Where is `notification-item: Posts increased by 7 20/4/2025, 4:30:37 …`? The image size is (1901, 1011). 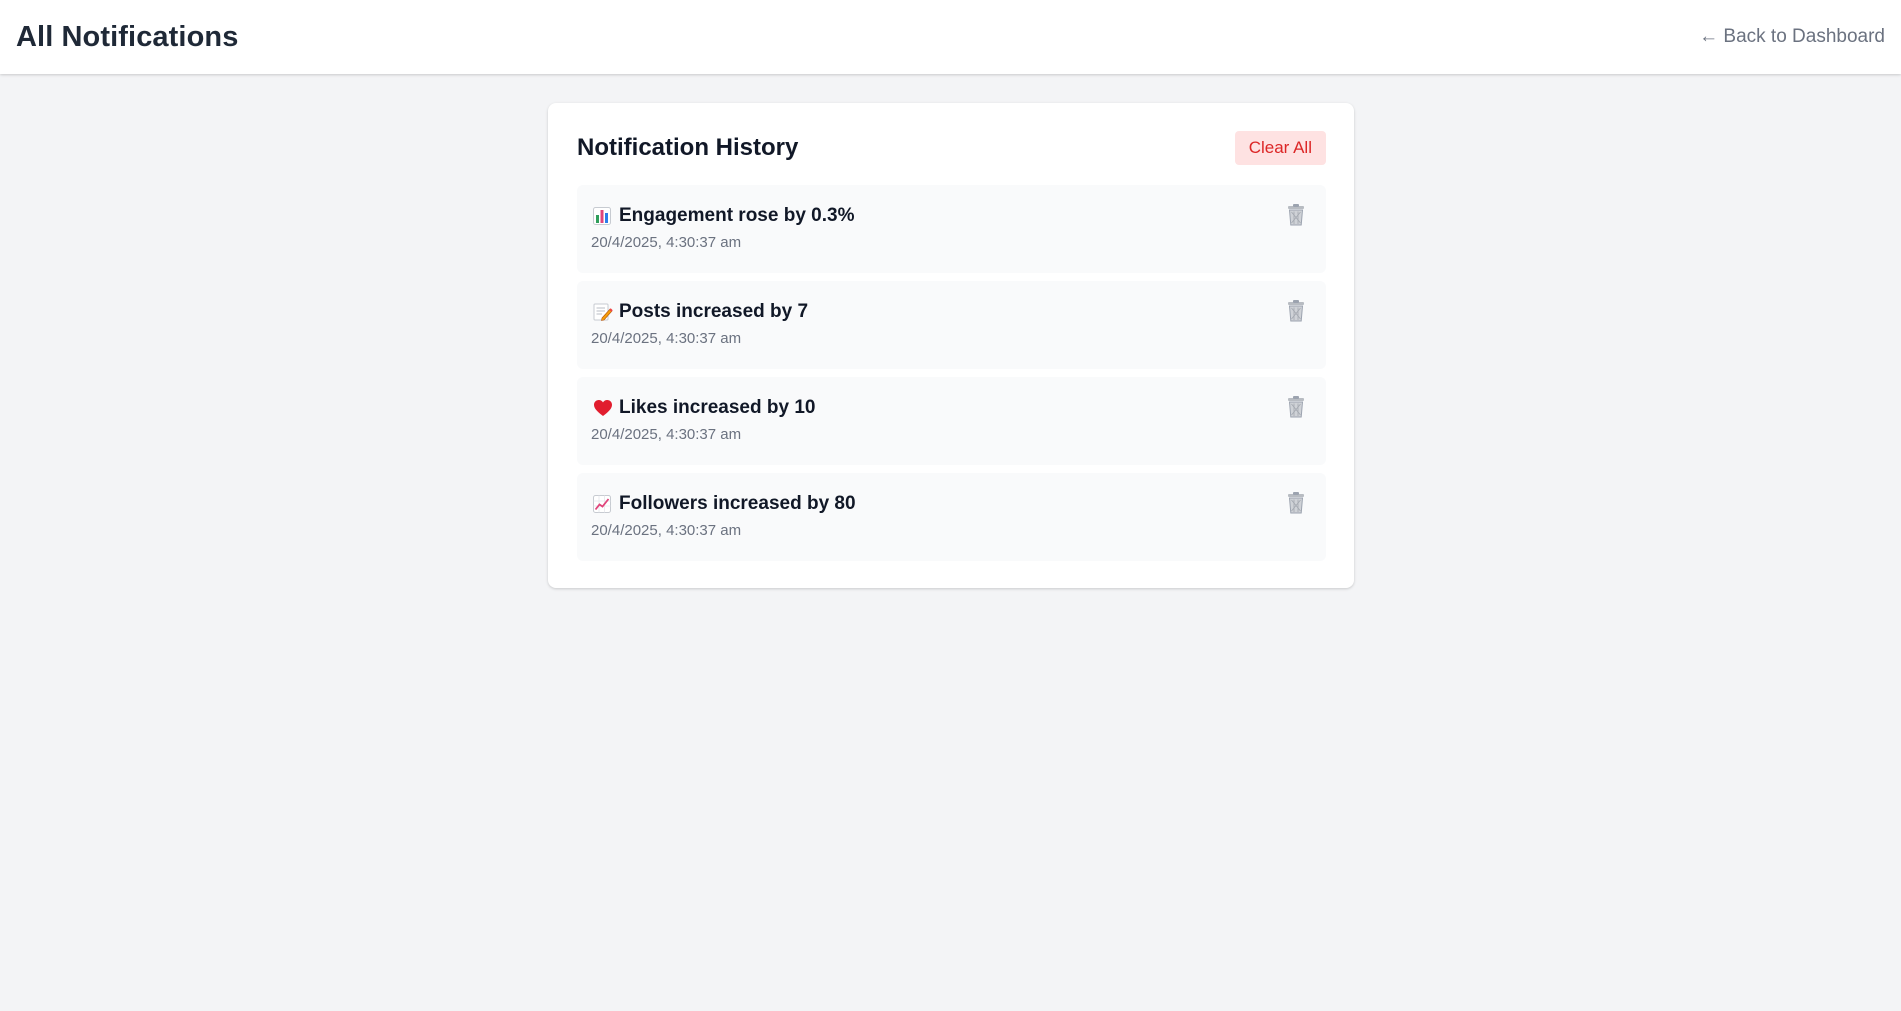
notification-item: Posts increased by 7 20/4/2025, 4:30:37 … is located at coordinates (951, 325).